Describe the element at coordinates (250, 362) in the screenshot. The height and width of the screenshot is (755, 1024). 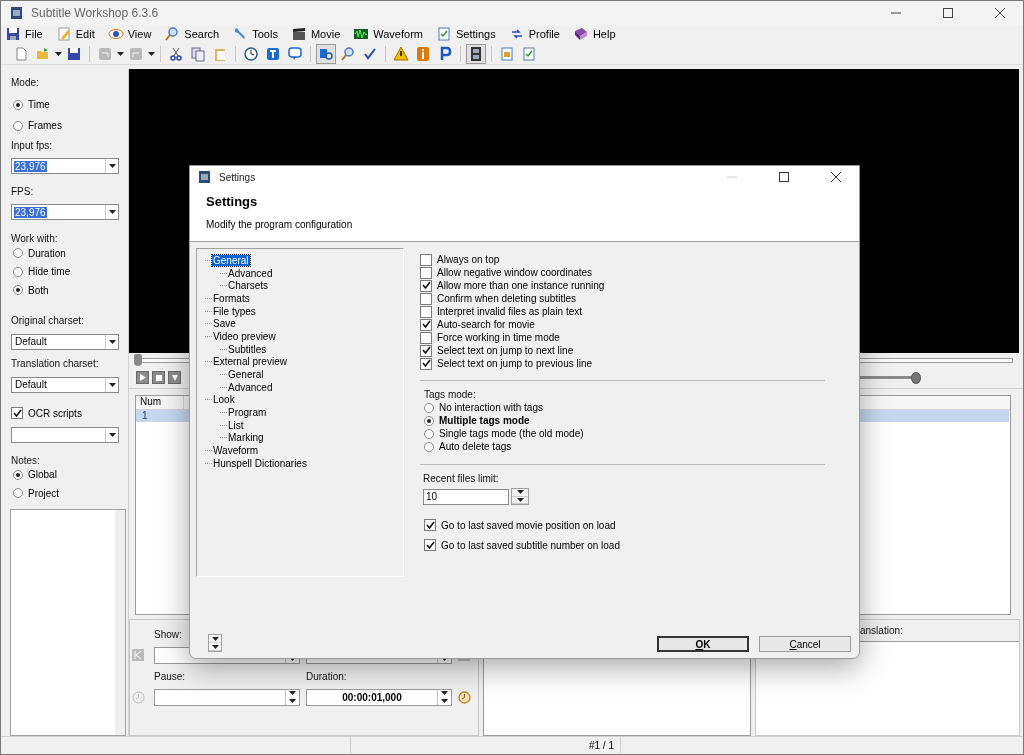
I see `tree-item: External preview` at that location.